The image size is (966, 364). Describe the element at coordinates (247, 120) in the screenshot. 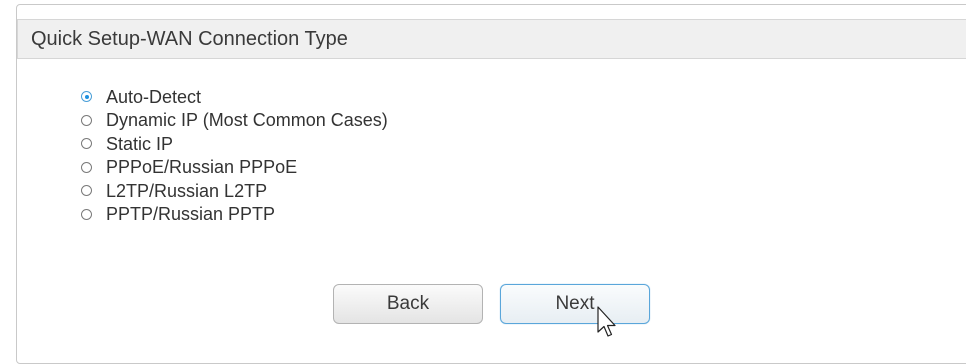

I see `option-label: Dynamic IP (Most Common Cases)` at that location.